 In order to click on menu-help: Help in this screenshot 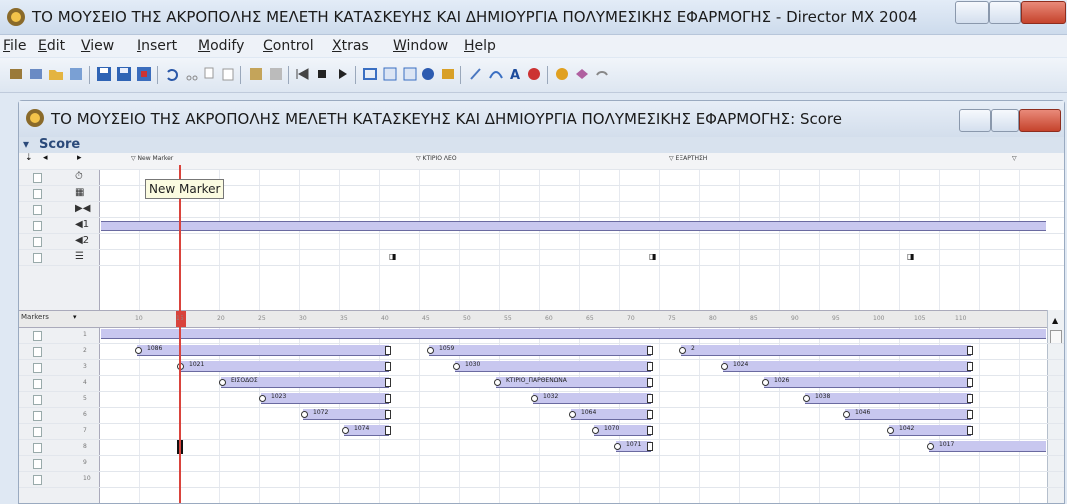, I will do `click(480, 46)`.